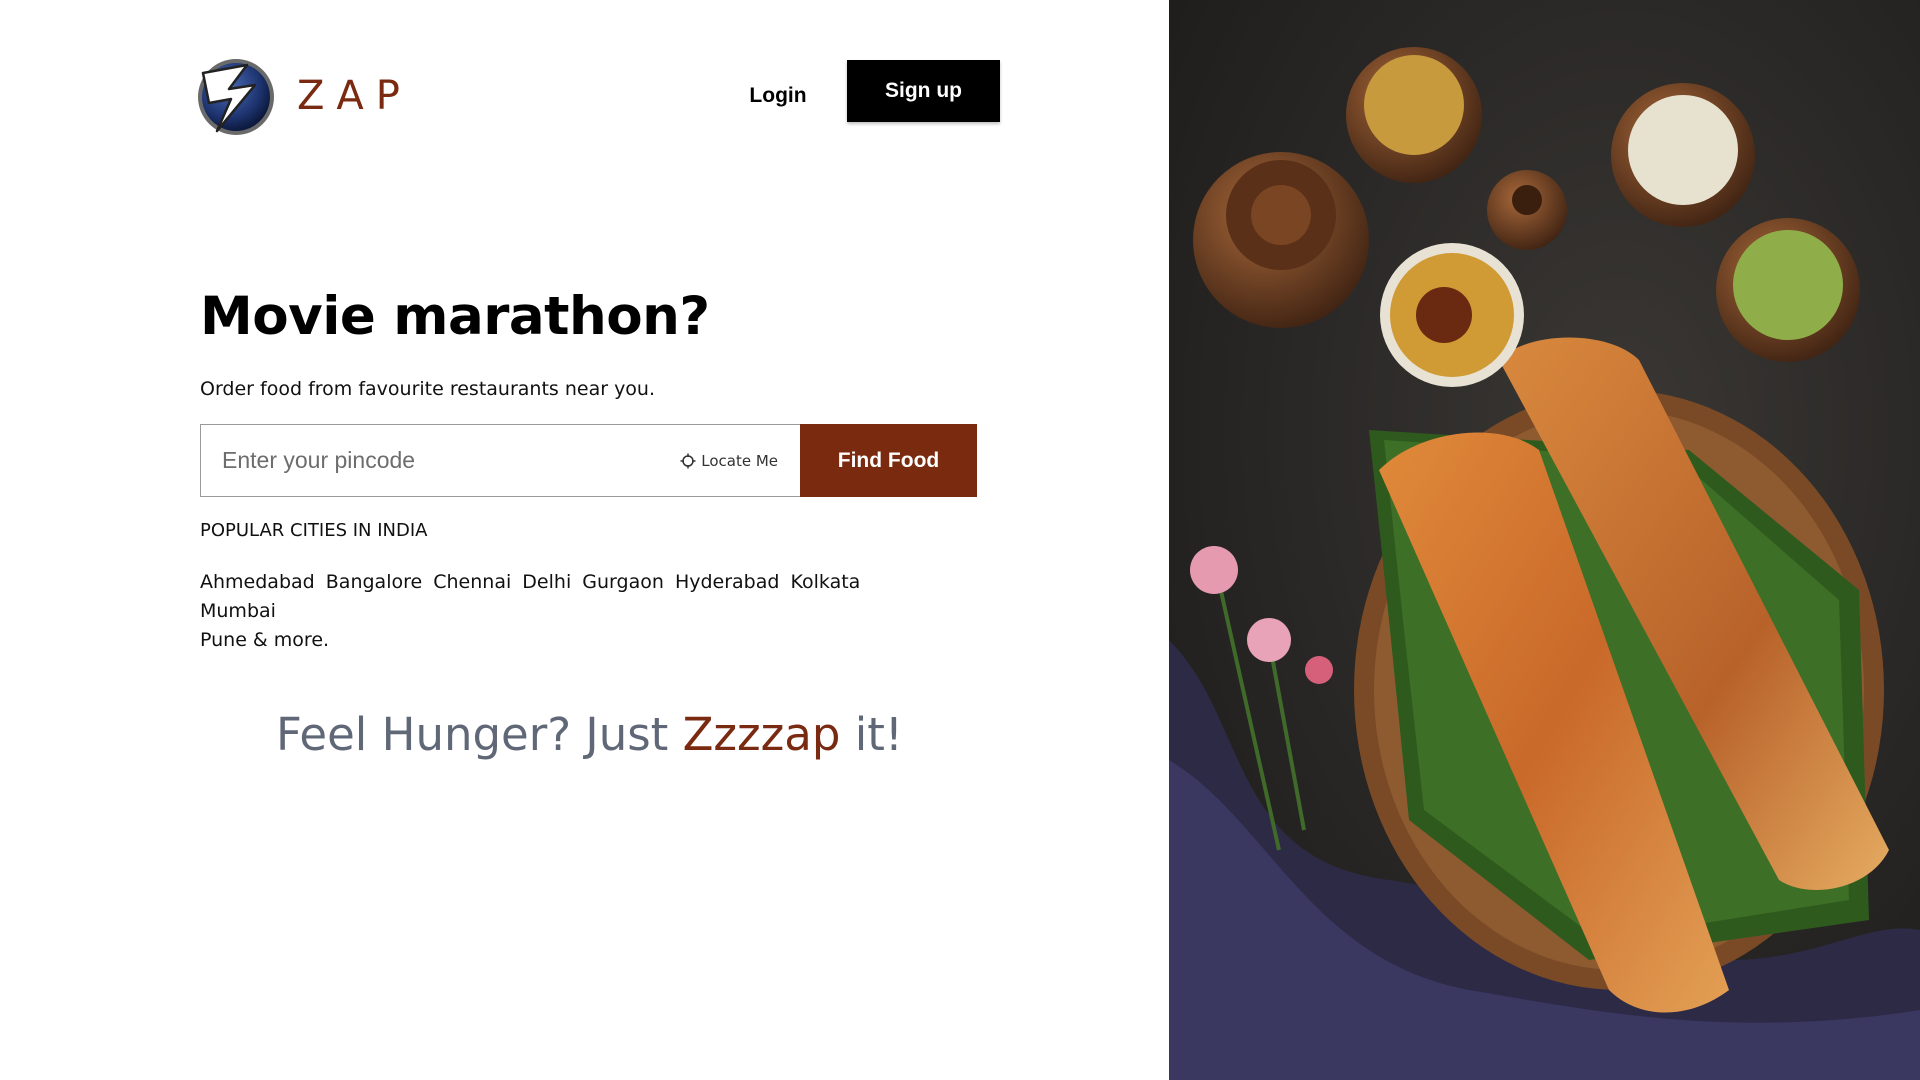  I want to click on city-link-bangalore: Bangalore, so click(374, 582).